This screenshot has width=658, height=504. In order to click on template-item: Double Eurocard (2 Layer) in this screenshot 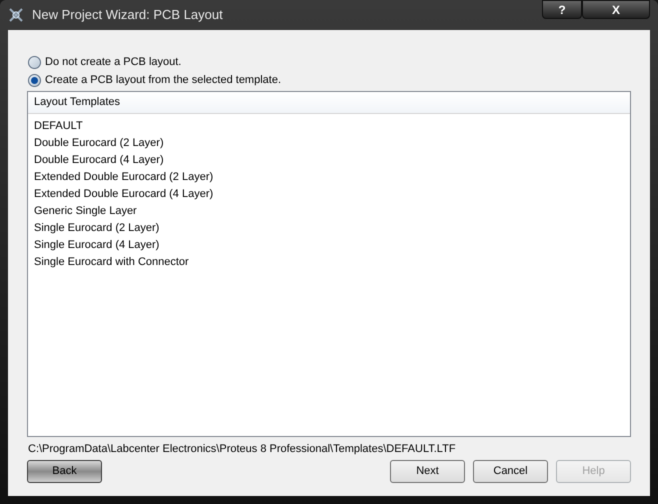, I will do `click(329, 143)`.